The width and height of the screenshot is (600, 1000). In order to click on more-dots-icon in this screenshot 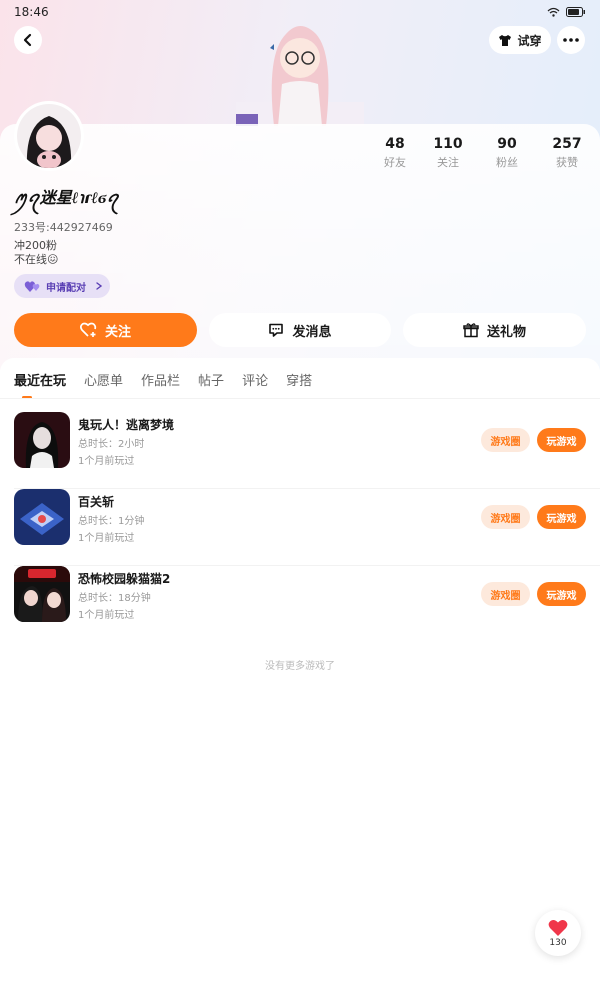, I will do `click(571, 40)`.